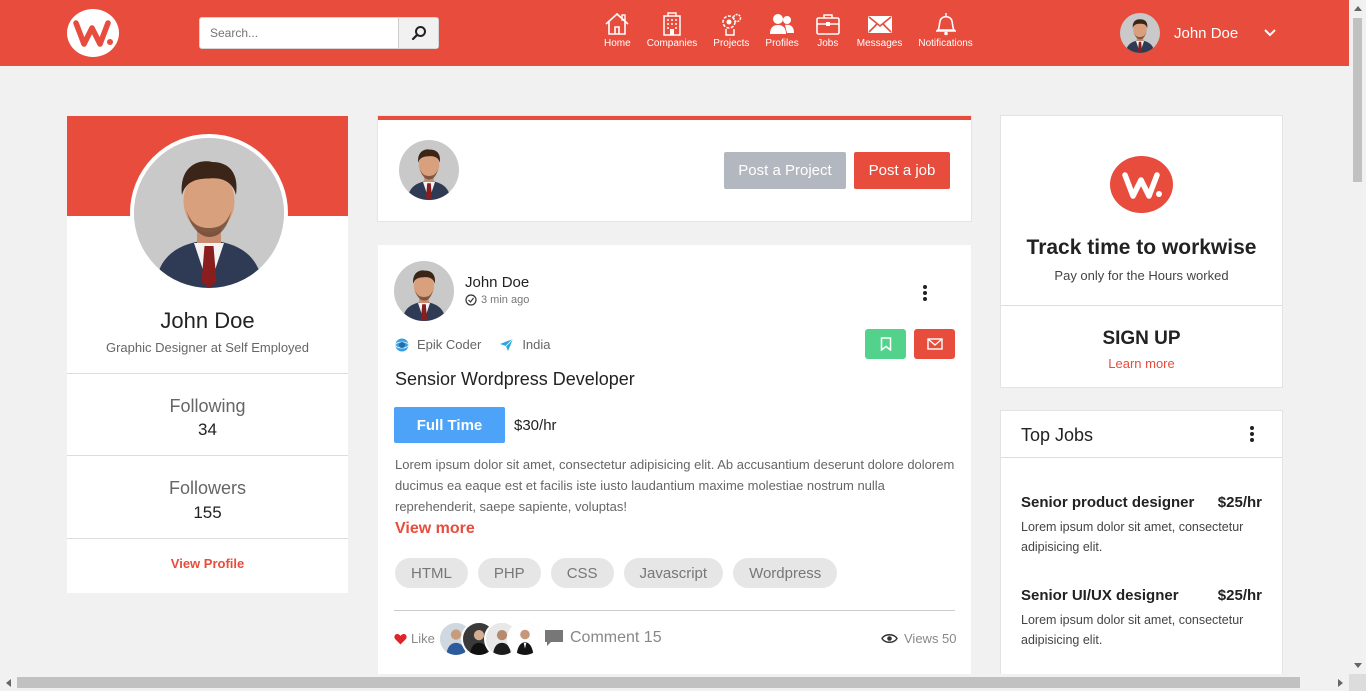  I want to click on horizontal-scrollbar, so click(674, 682).